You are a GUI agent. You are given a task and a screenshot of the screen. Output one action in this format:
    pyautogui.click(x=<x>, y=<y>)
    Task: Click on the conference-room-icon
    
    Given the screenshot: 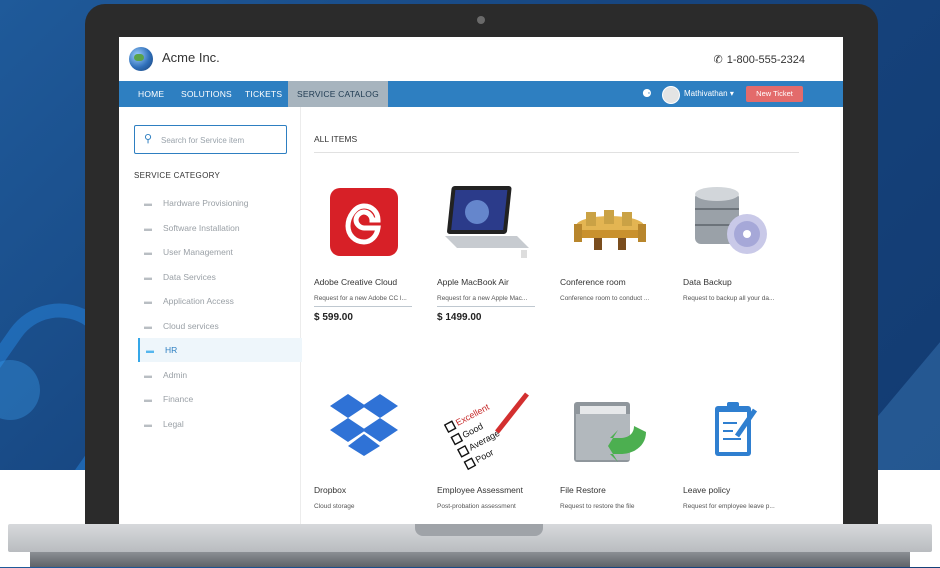 What is the action you would take?
    pyautogui.click(x=610, y=224)
    